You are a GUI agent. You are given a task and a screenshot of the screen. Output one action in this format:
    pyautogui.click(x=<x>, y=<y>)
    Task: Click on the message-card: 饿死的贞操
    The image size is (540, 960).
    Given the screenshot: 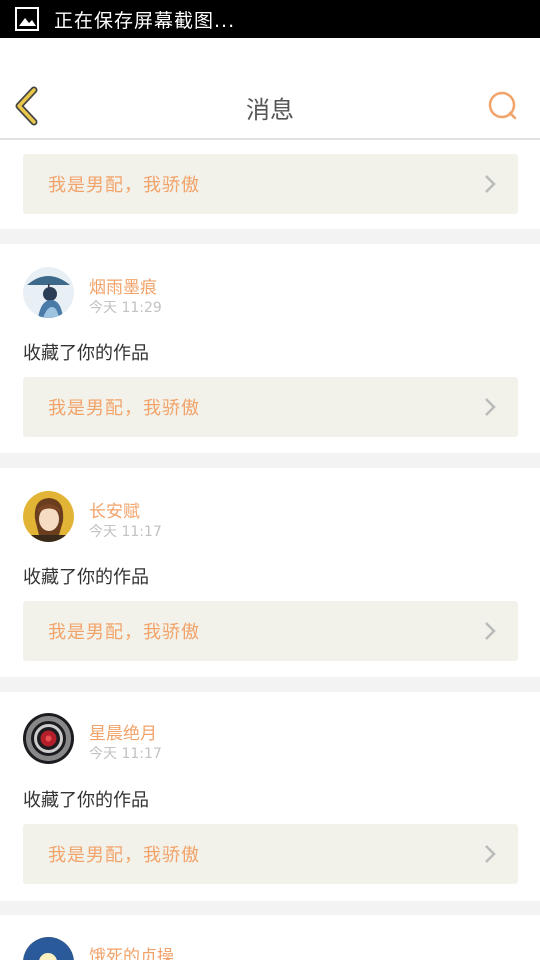 What is the action you would take?
    pyautogui.click(x=270, y=937)
    